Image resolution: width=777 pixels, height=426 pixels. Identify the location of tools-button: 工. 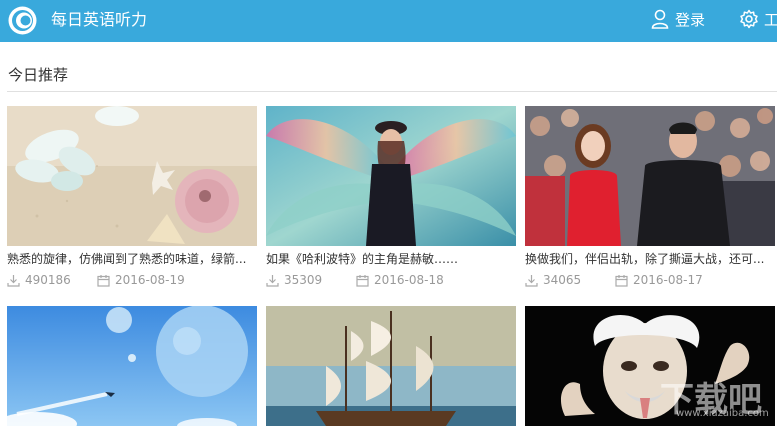
(758, 19).